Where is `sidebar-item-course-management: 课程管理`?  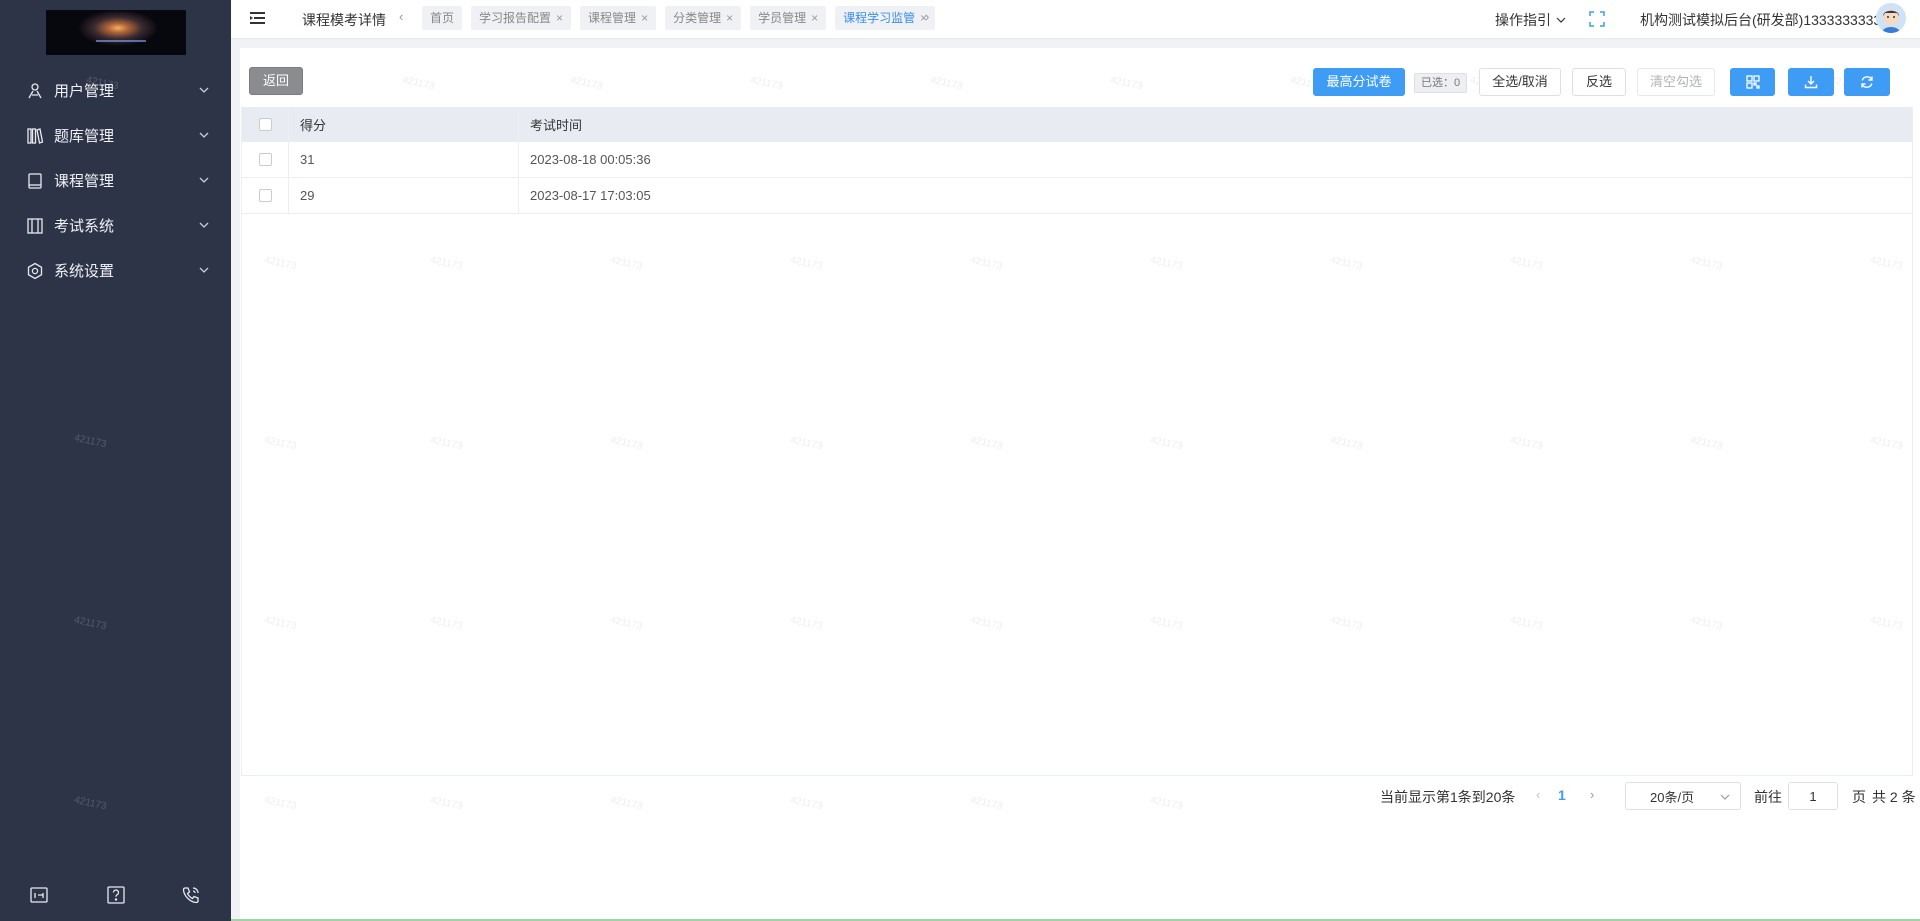
sidebar-item-course-management: 课程管理 is located at coordinates (115, 180).